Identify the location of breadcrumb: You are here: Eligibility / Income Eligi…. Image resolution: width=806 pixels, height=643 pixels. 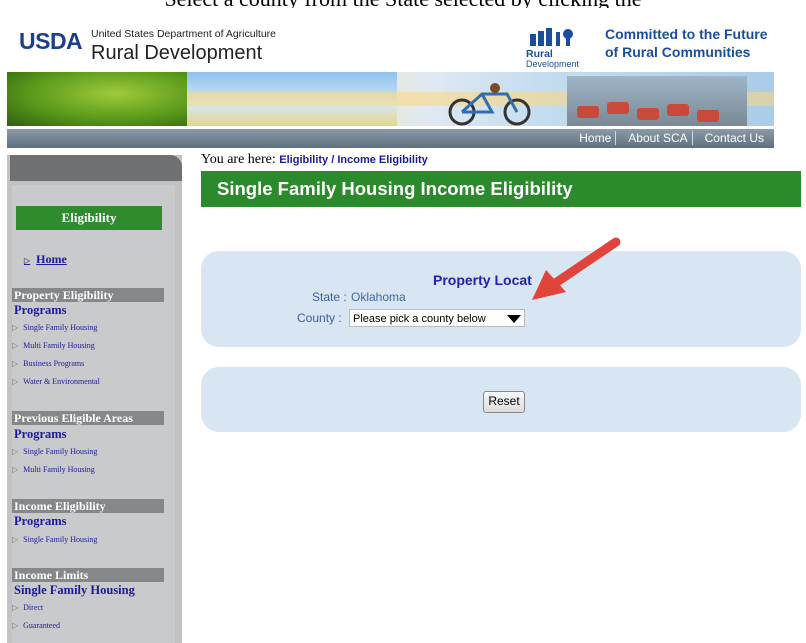
(314, 160).